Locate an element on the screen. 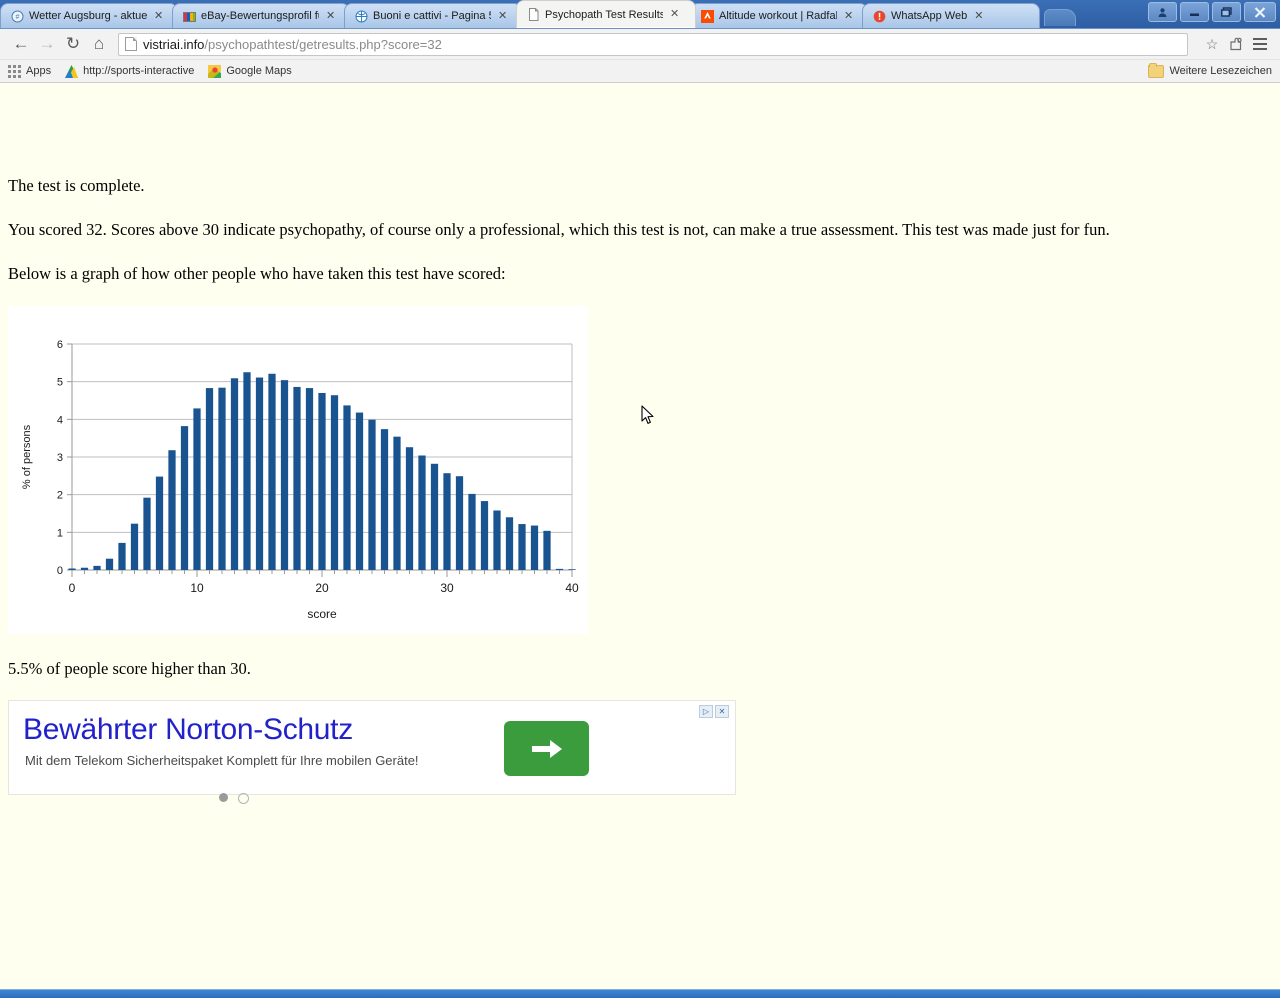  mouse-cursor is located at coordinates (648, 417).